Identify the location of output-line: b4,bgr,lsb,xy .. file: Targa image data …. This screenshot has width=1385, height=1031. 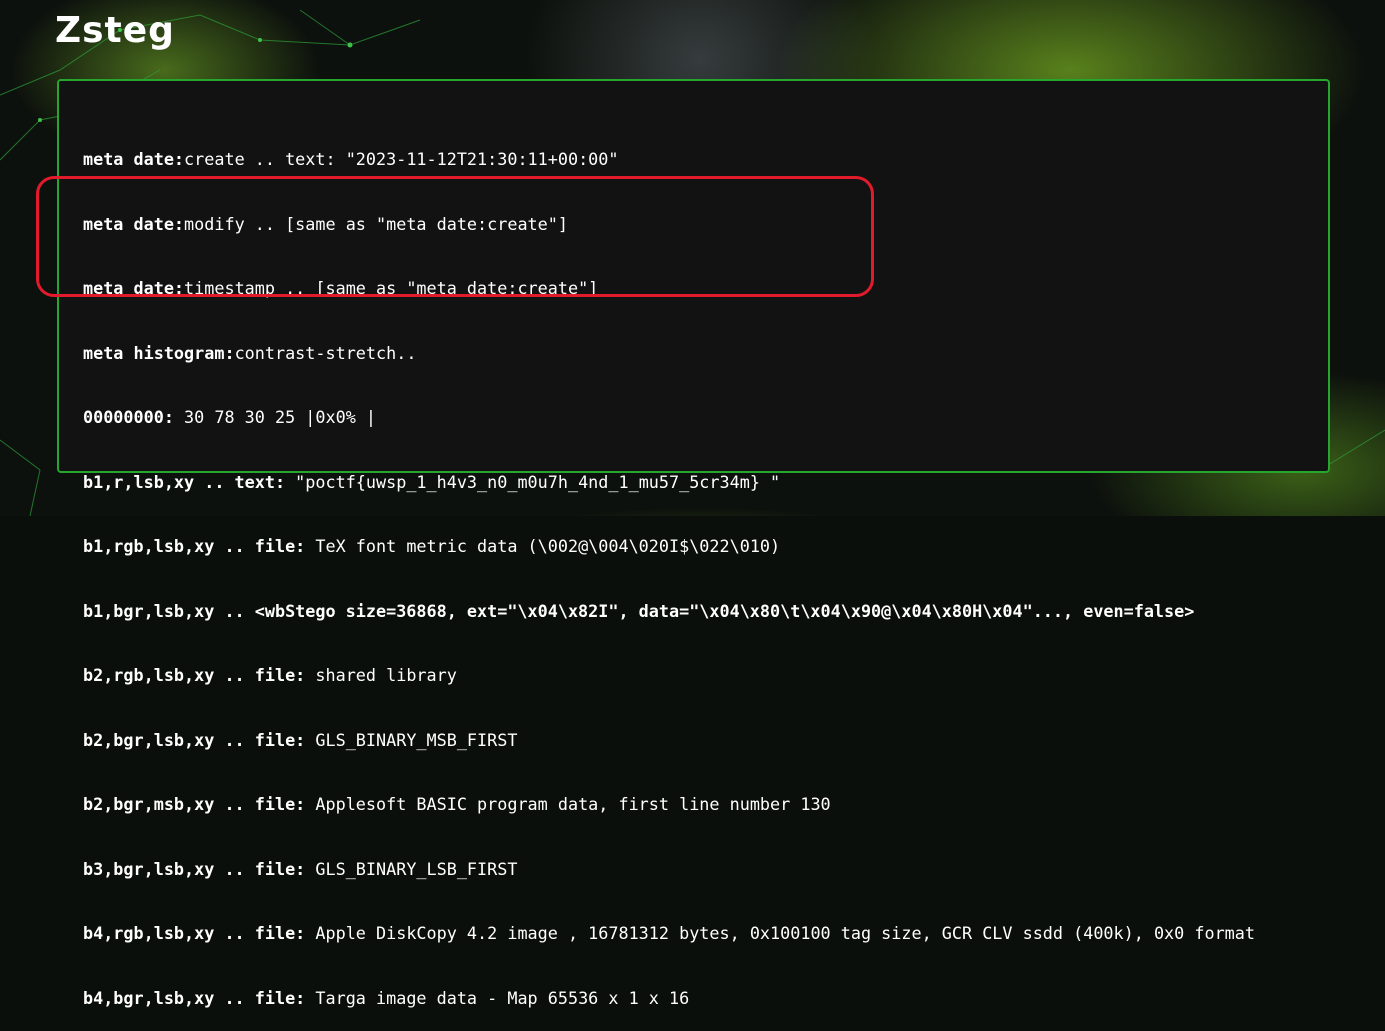
(688, 999).